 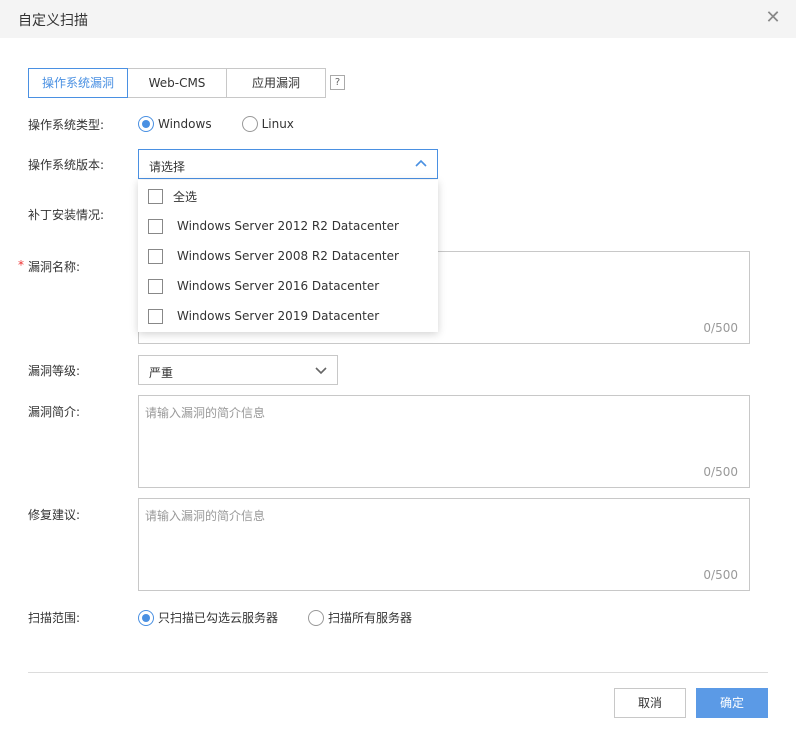 I want to click on os-type-label: 操作系统类型:, so click(x=66, y=125).